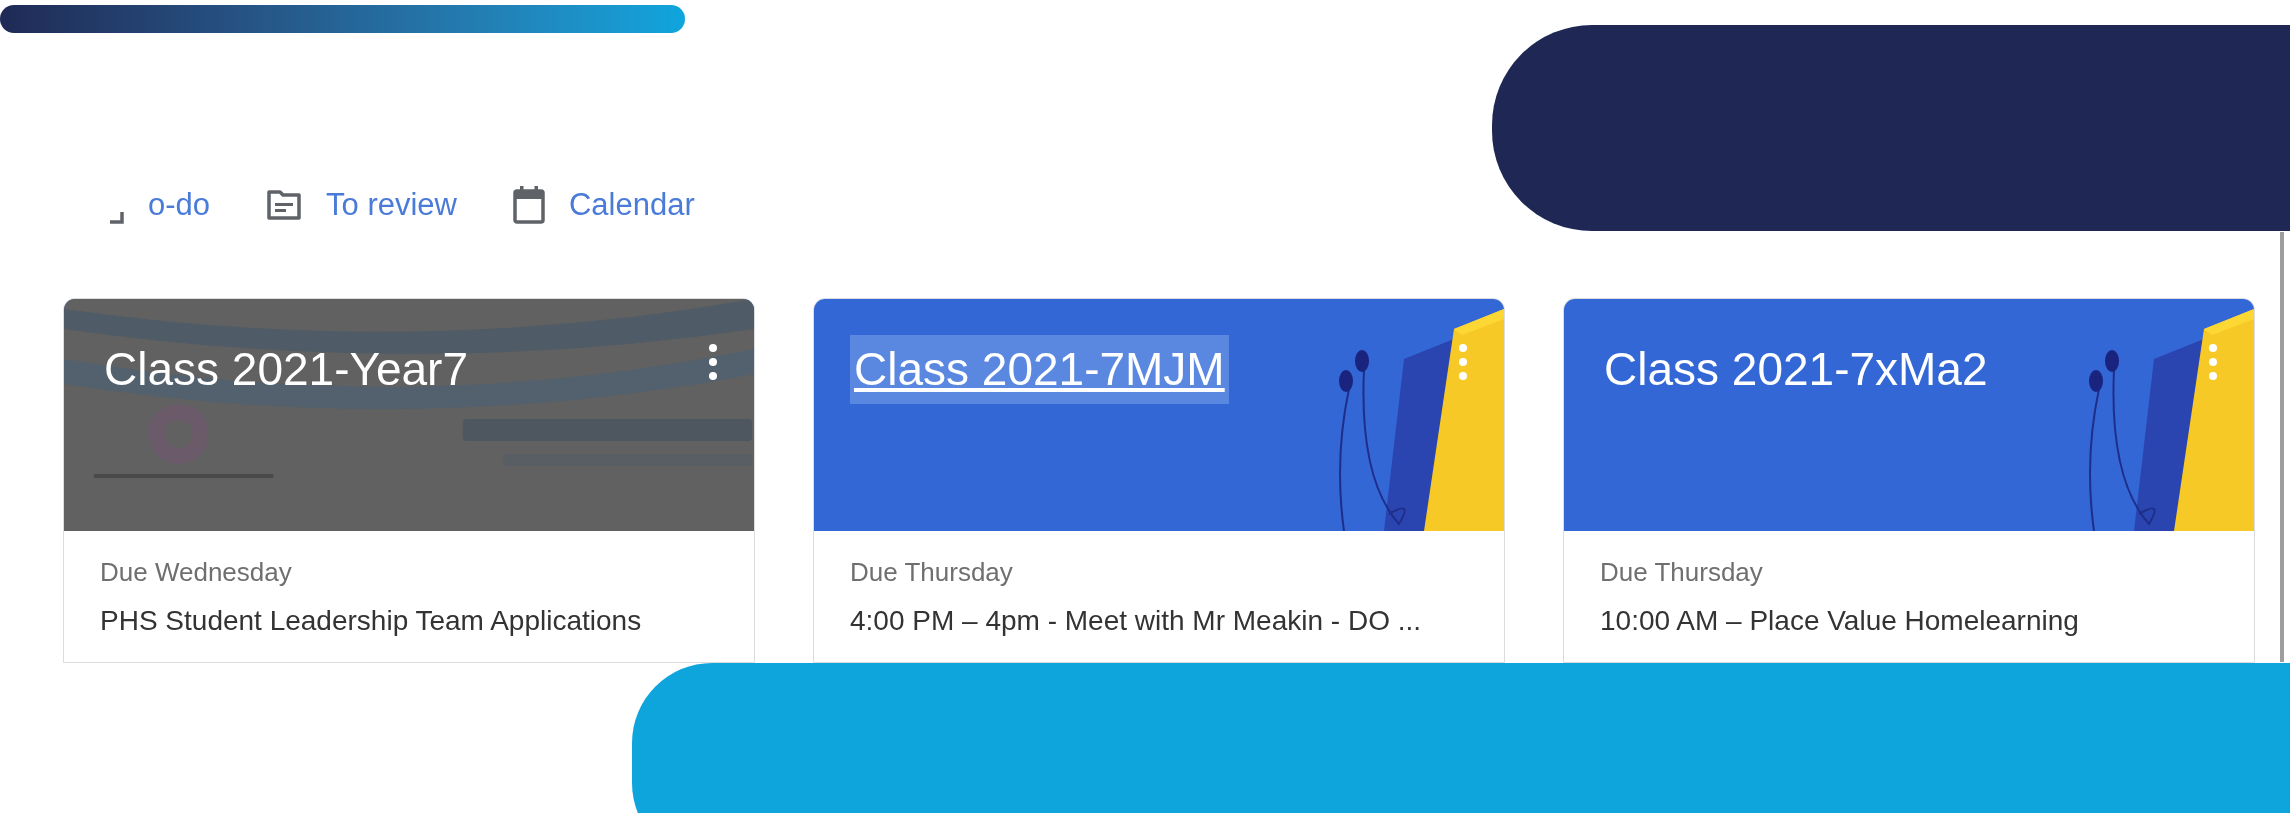 This screenshot has width=2290, height=813. I want to click on more-options-icon, so click(713, 362).